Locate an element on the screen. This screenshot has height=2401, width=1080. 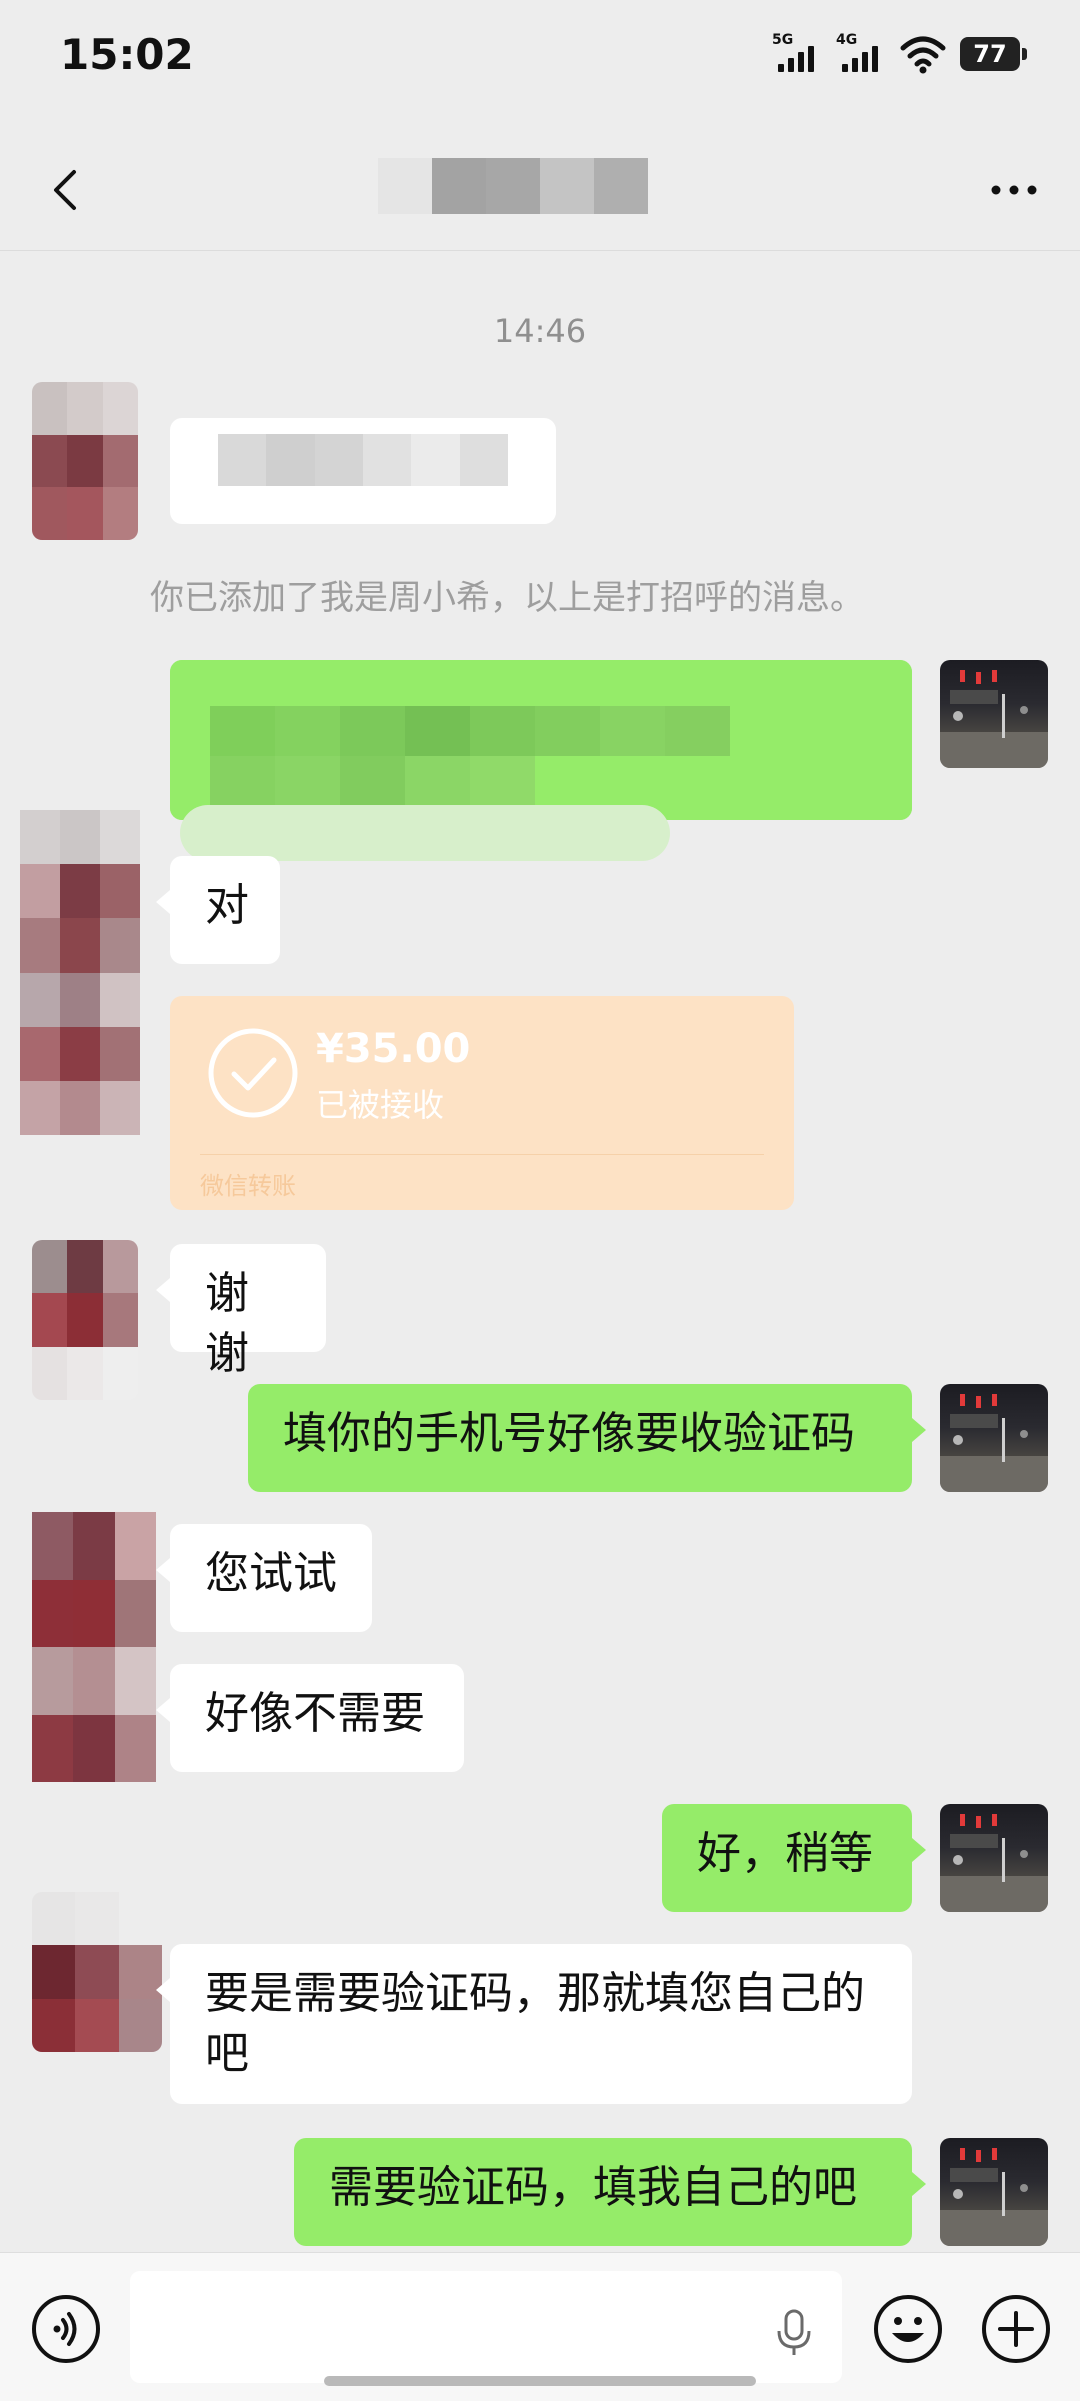
incoming-message: 谢谢 is located at coordinates (241, 1311).